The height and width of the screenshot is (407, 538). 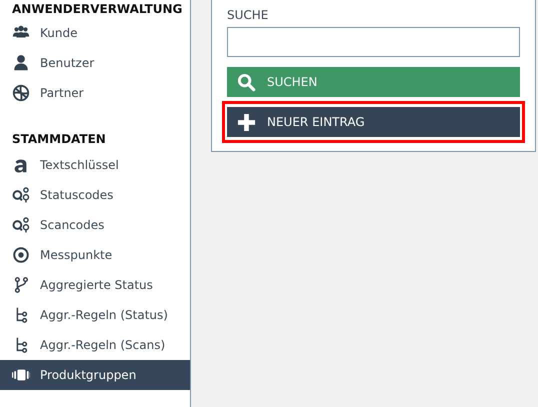 What do you see at coordinates (21, 285) in the screenshot?
I see `branch-icon` at bounding box center [21, 285].